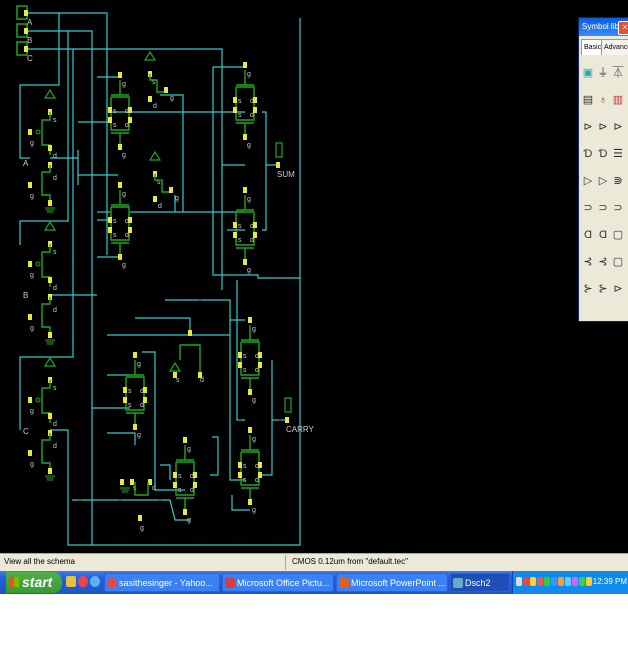 The width and height of the screenshot is (628, 665). I want to click on nor3-icon: Ɑ, so click(603, 235).